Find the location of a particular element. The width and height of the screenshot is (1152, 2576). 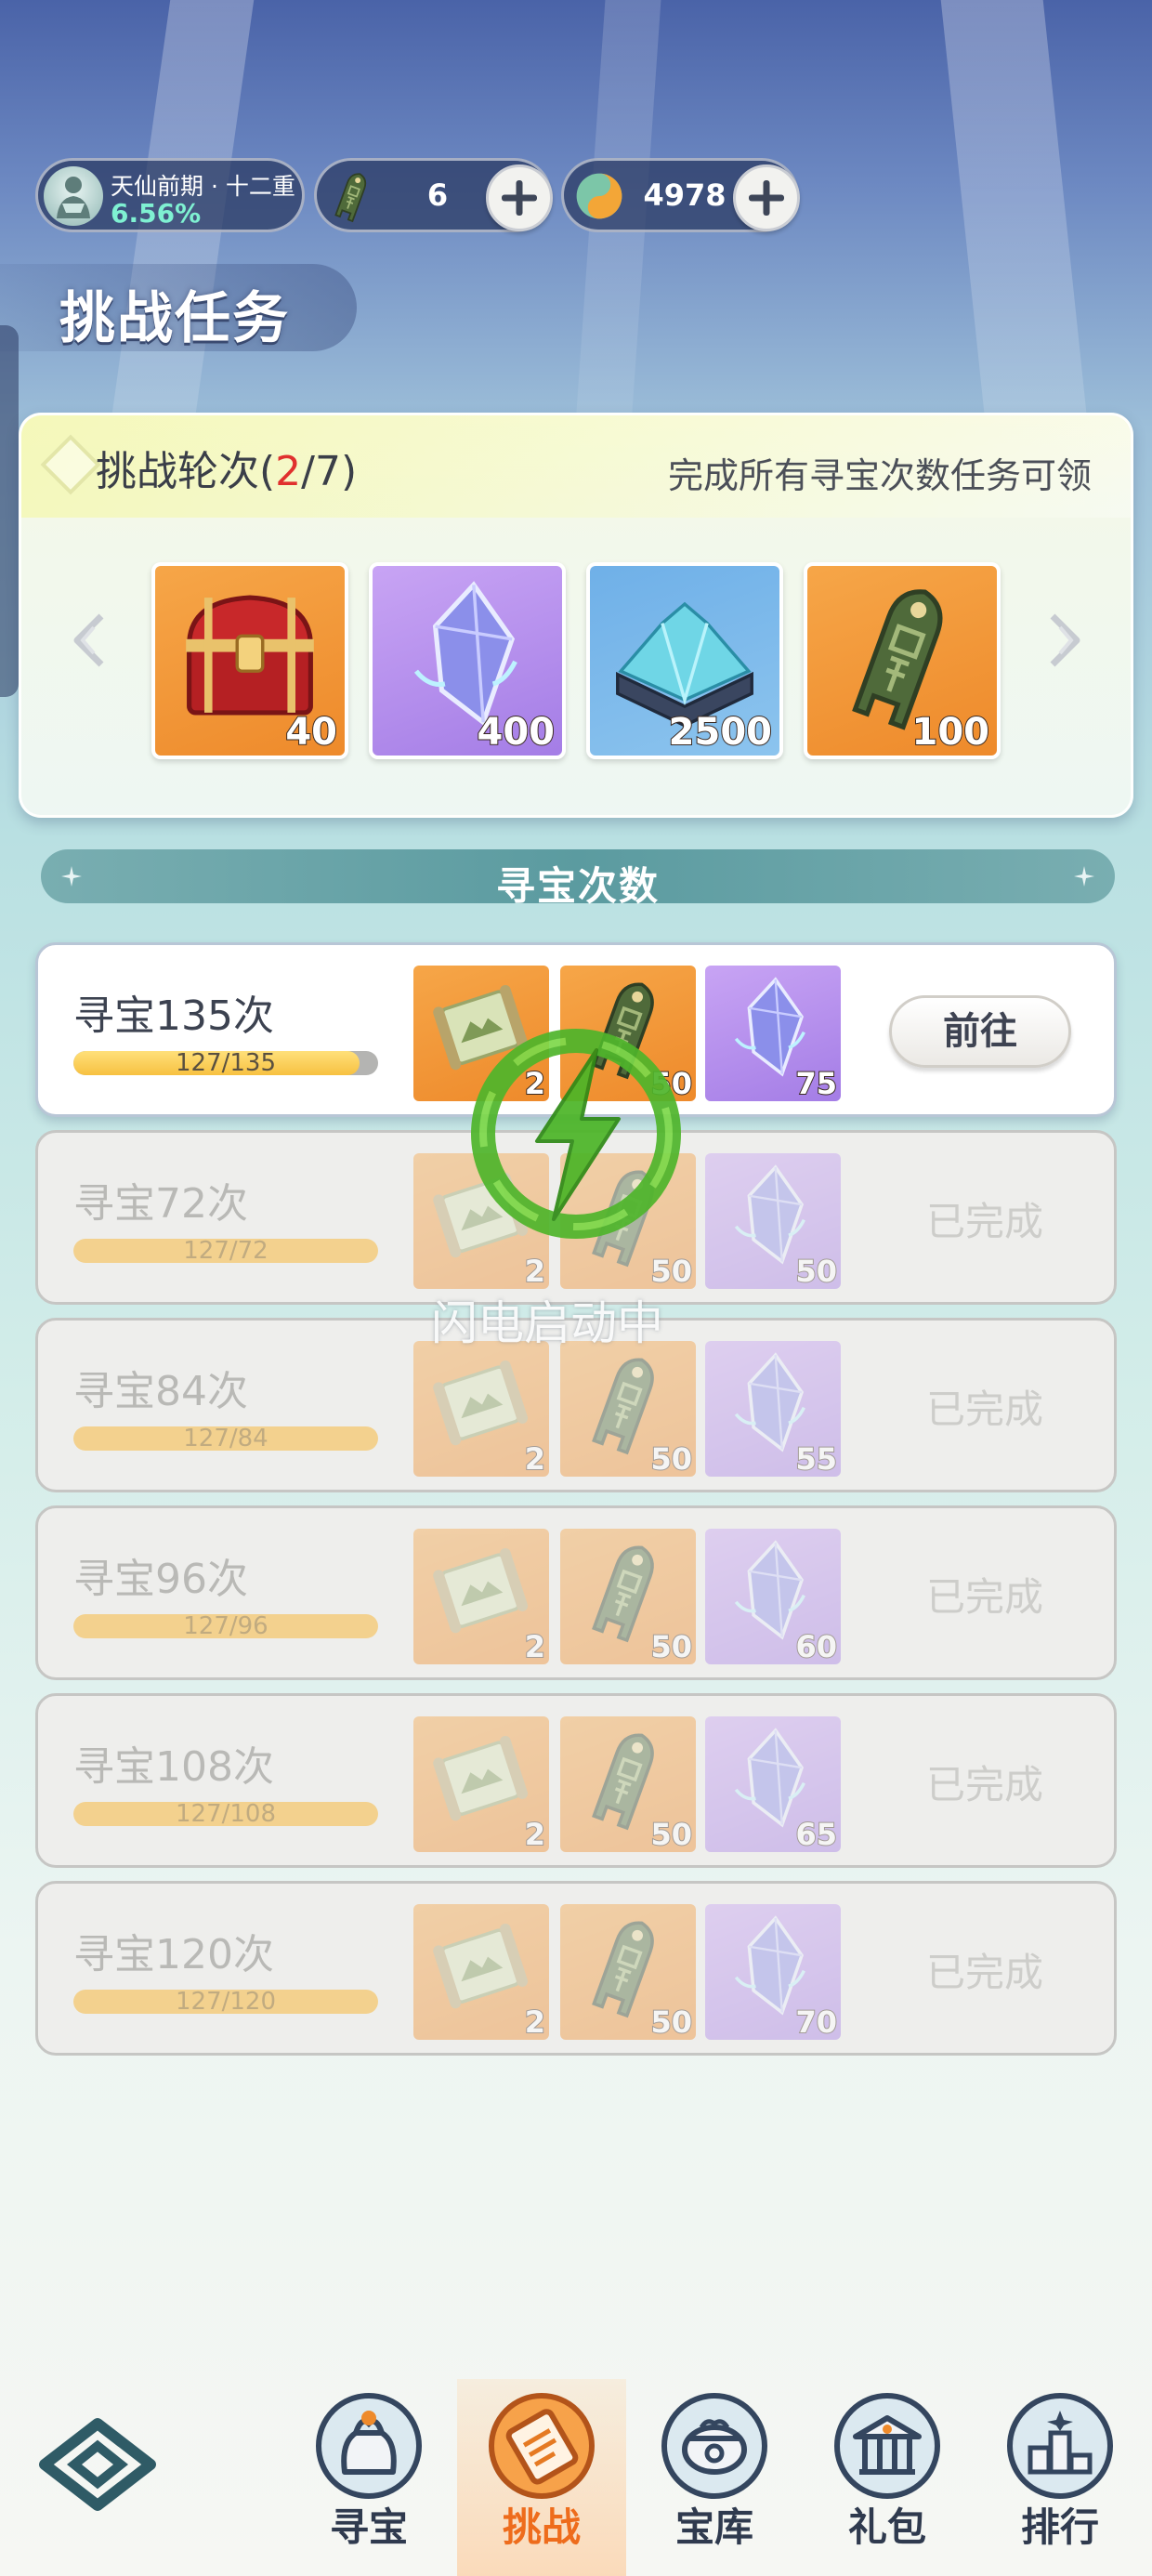

reward-quantity: 75 is located at coordinates (816, 1083).